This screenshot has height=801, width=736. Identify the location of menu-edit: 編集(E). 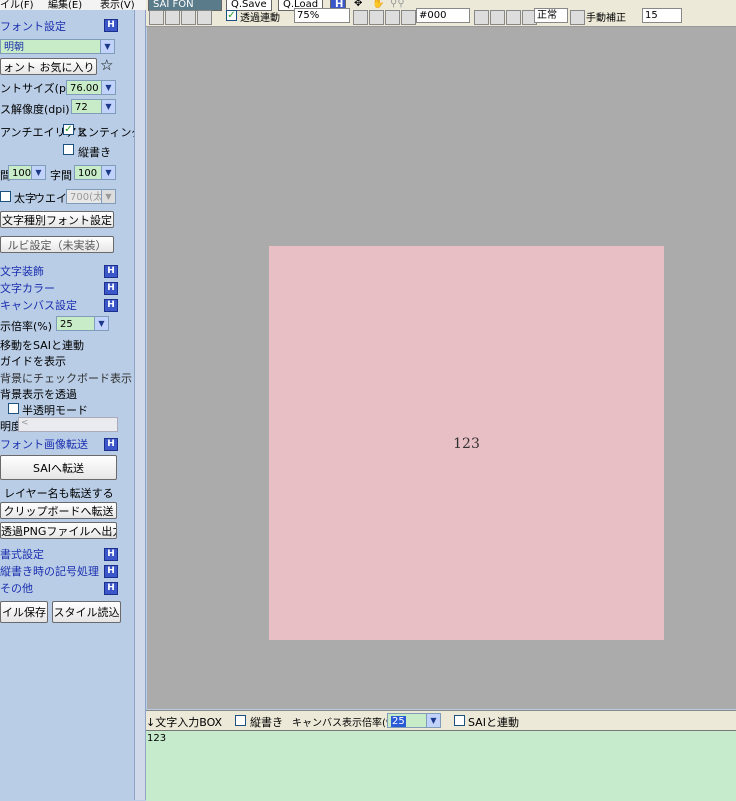
(65, 5).